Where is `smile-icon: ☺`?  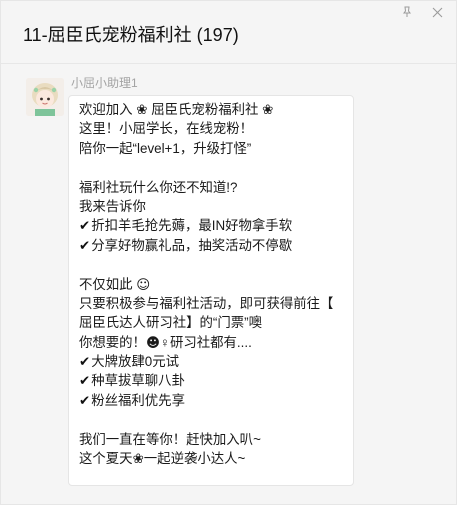
smile-icon: ☺ is located at coordinates (143, 285).